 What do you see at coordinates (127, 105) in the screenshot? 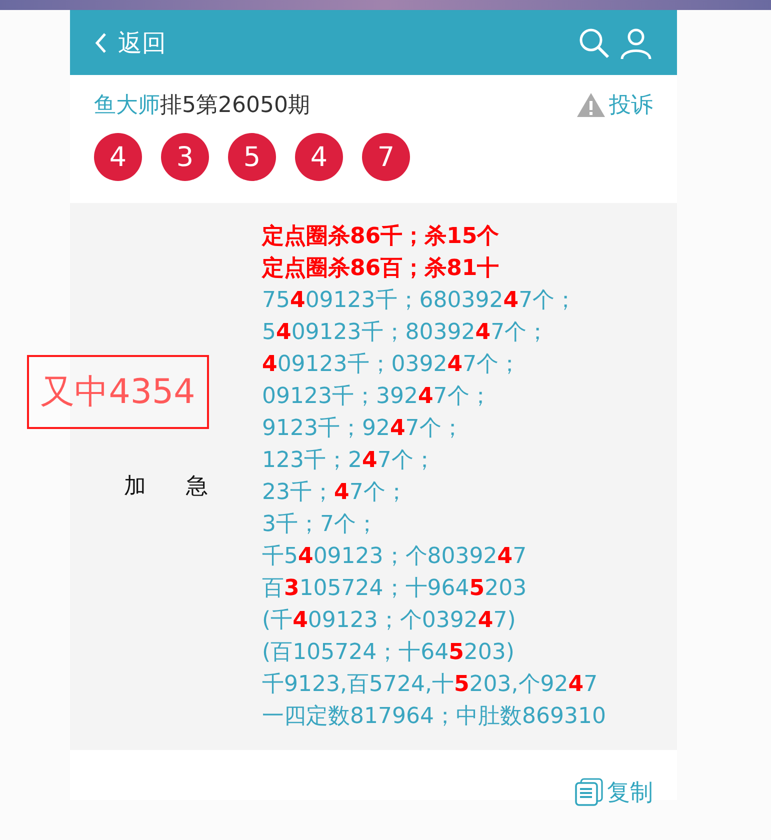
I see `author-name: 鱼大师` at bounding box center [127, 105].